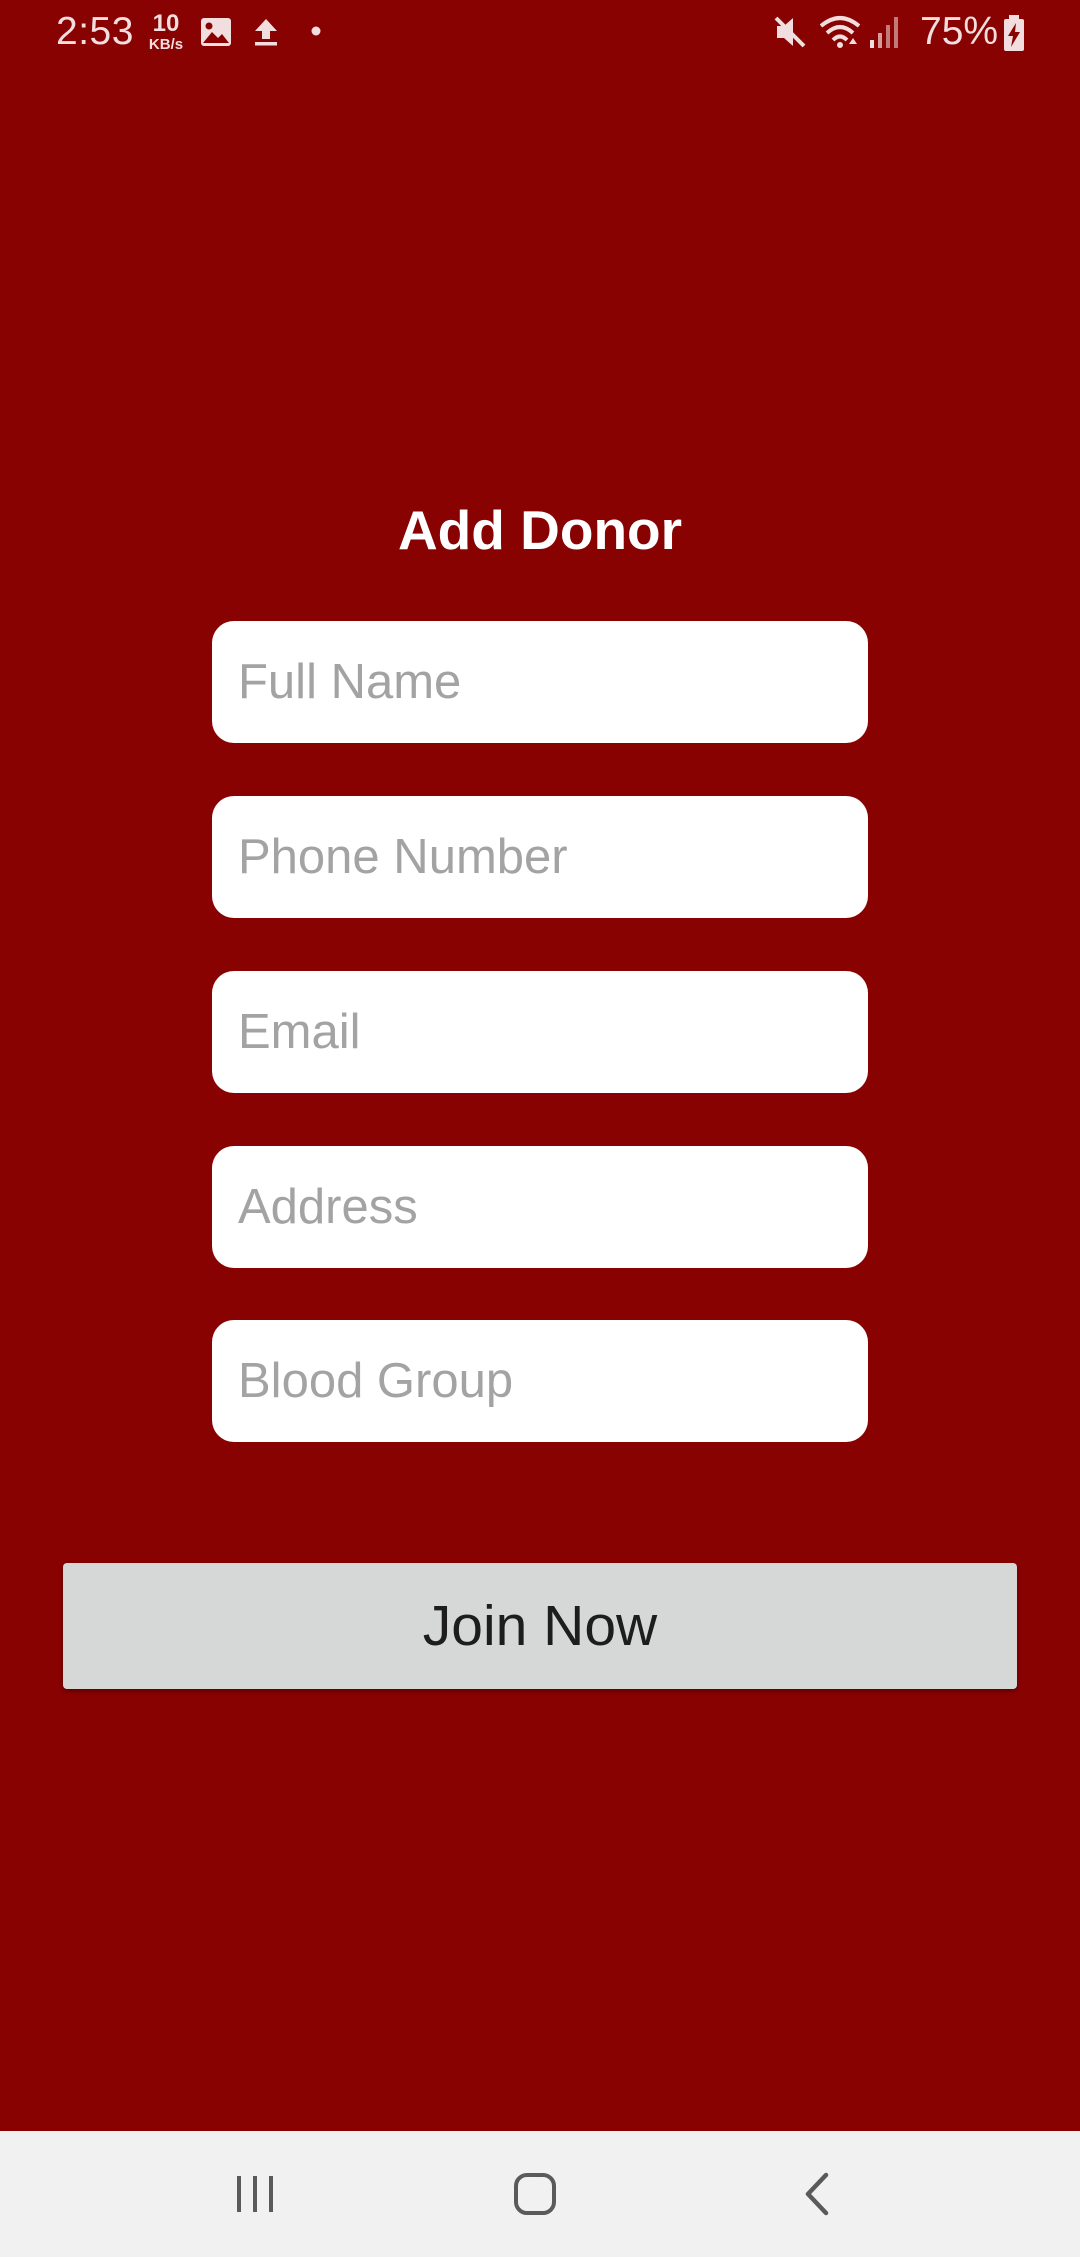 The width and height of the screenshot is (1080, 2257). What do you see at coordinates (1014, 33) in the screenshot?
I see `battery-charging-icon` at bounding box center [1014, 33].